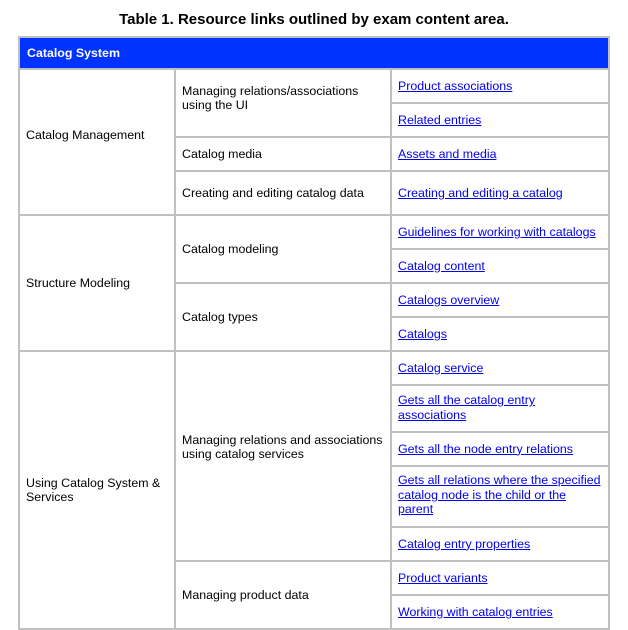 This screenshot has height=630, width=628. Describe the element at coordinates (500, 368) in the screenshot. I see `link-cell: Catalog service` at that location.